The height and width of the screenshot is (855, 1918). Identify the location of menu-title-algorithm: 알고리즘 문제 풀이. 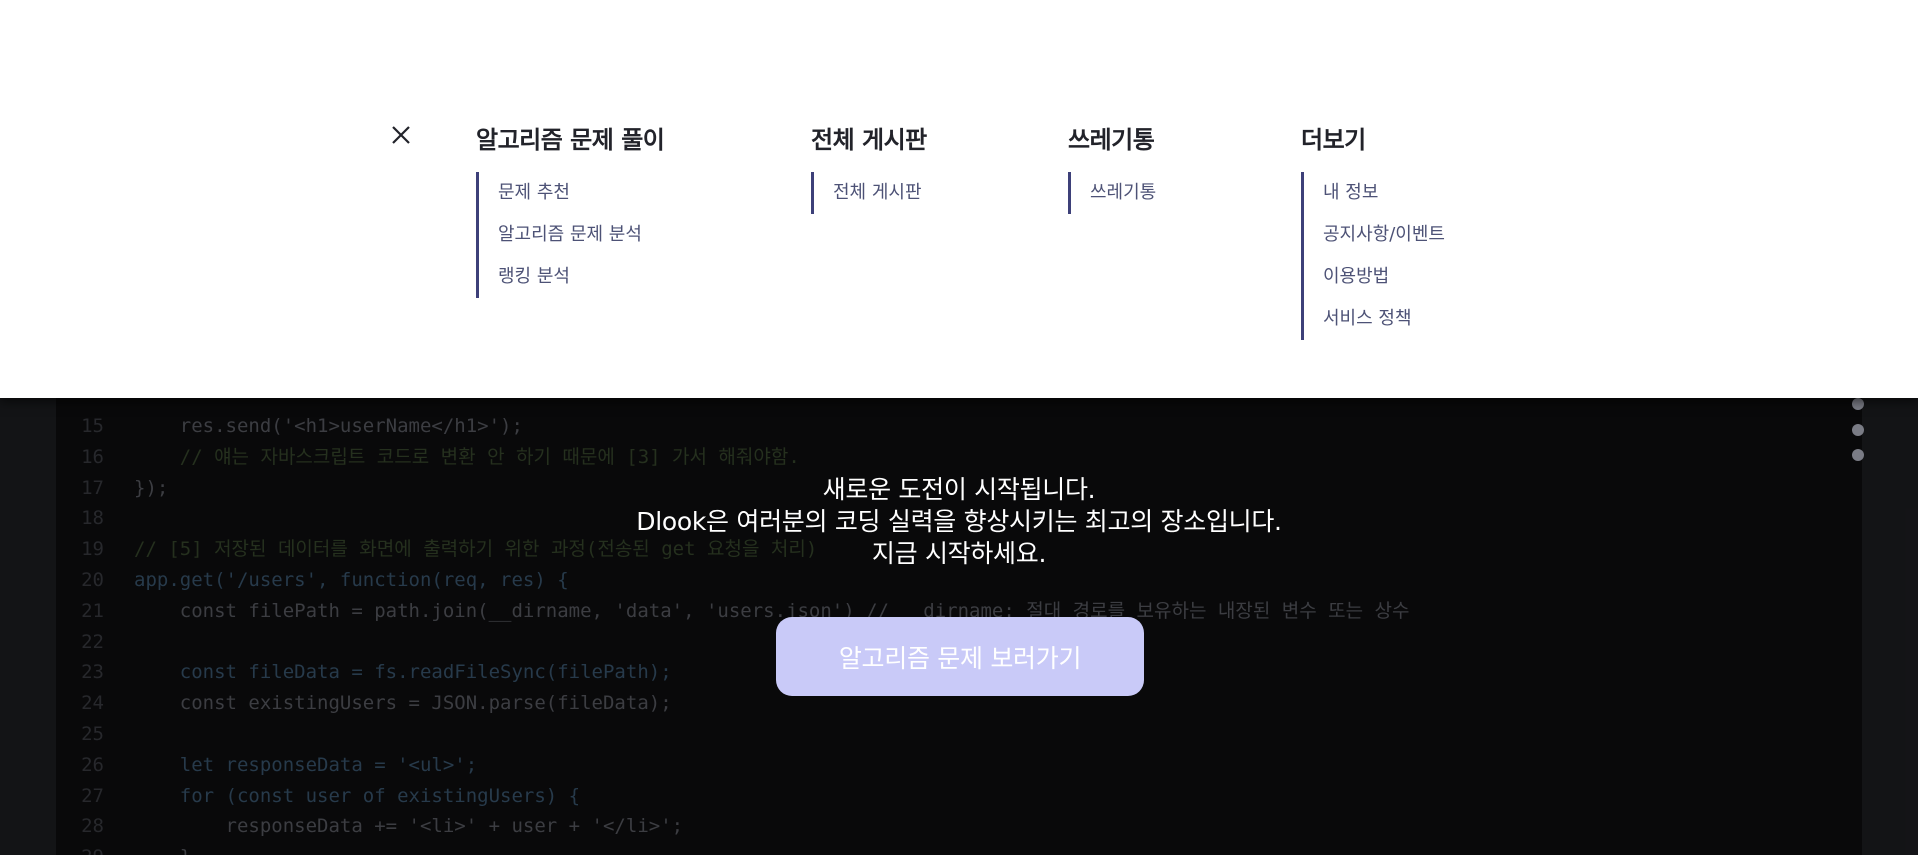
(570, 140).